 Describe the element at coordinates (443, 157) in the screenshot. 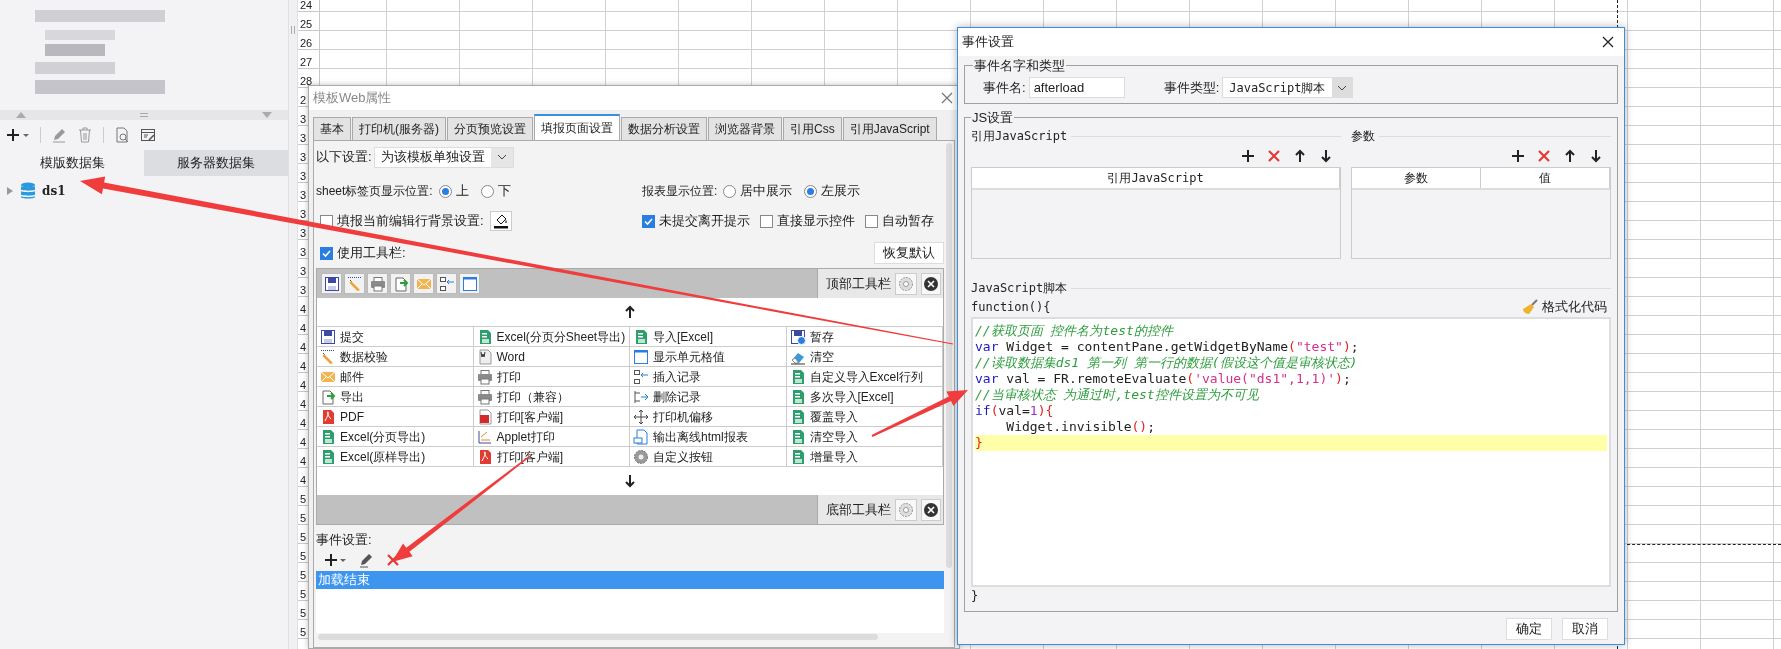

I see `setting-select: 为该模板单独设置` at that location.